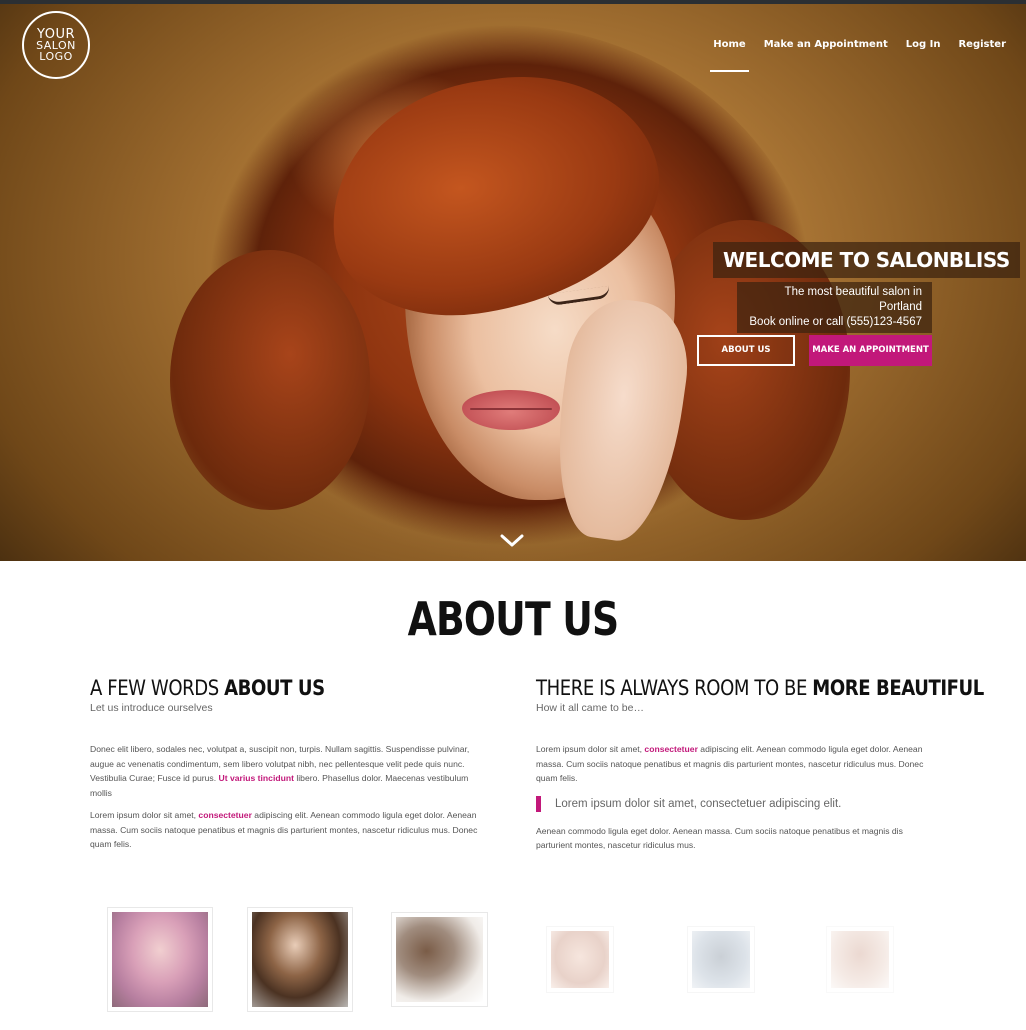  I want to click on right-heading-normal: THERE IS ALWAYS ROOM TO BE, so click(674, 688).